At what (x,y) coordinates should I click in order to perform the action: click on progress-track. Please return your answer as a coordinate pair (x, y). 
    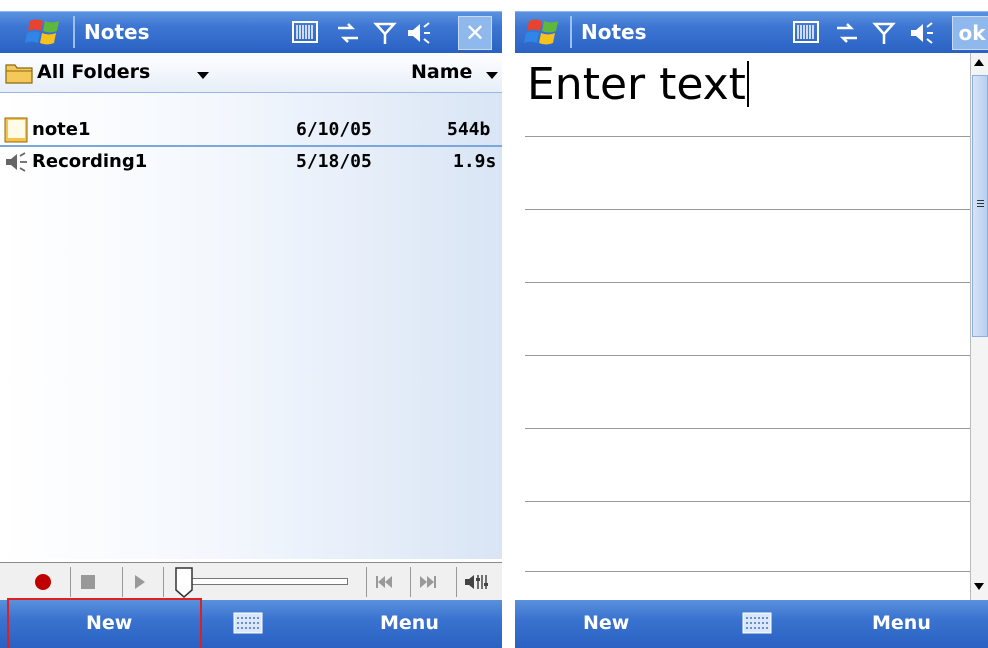
    Looking at the image, I should click on (264, 581).